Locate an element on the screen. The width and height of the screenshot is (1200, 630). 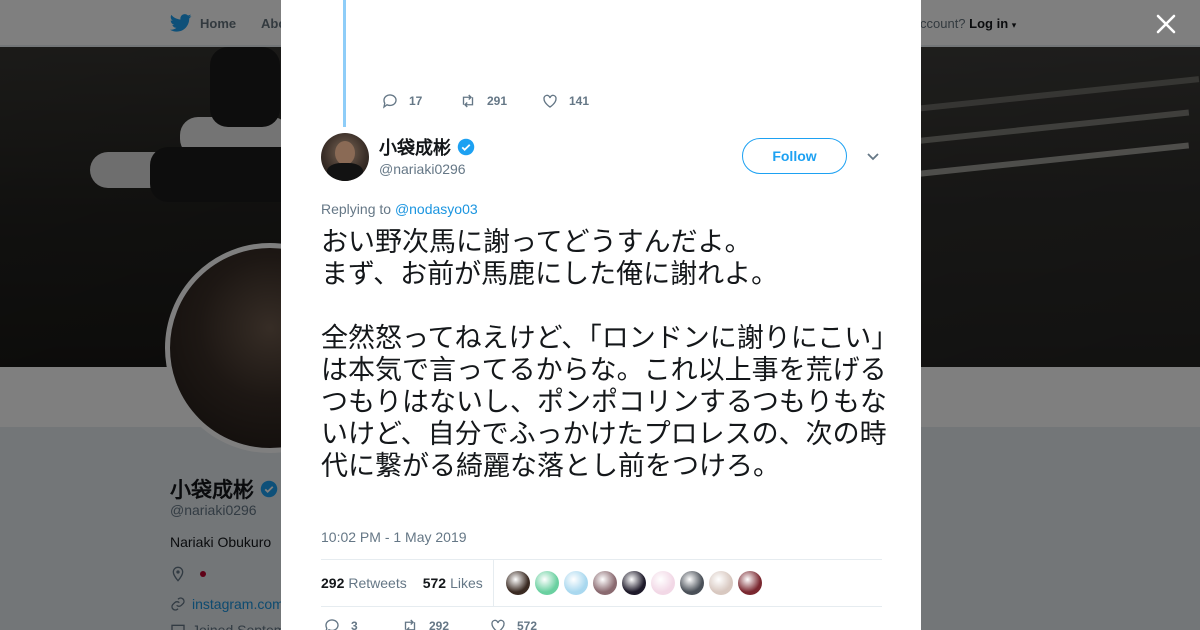
likes-stat: 572 Likes is located at coordinates (453, 583).